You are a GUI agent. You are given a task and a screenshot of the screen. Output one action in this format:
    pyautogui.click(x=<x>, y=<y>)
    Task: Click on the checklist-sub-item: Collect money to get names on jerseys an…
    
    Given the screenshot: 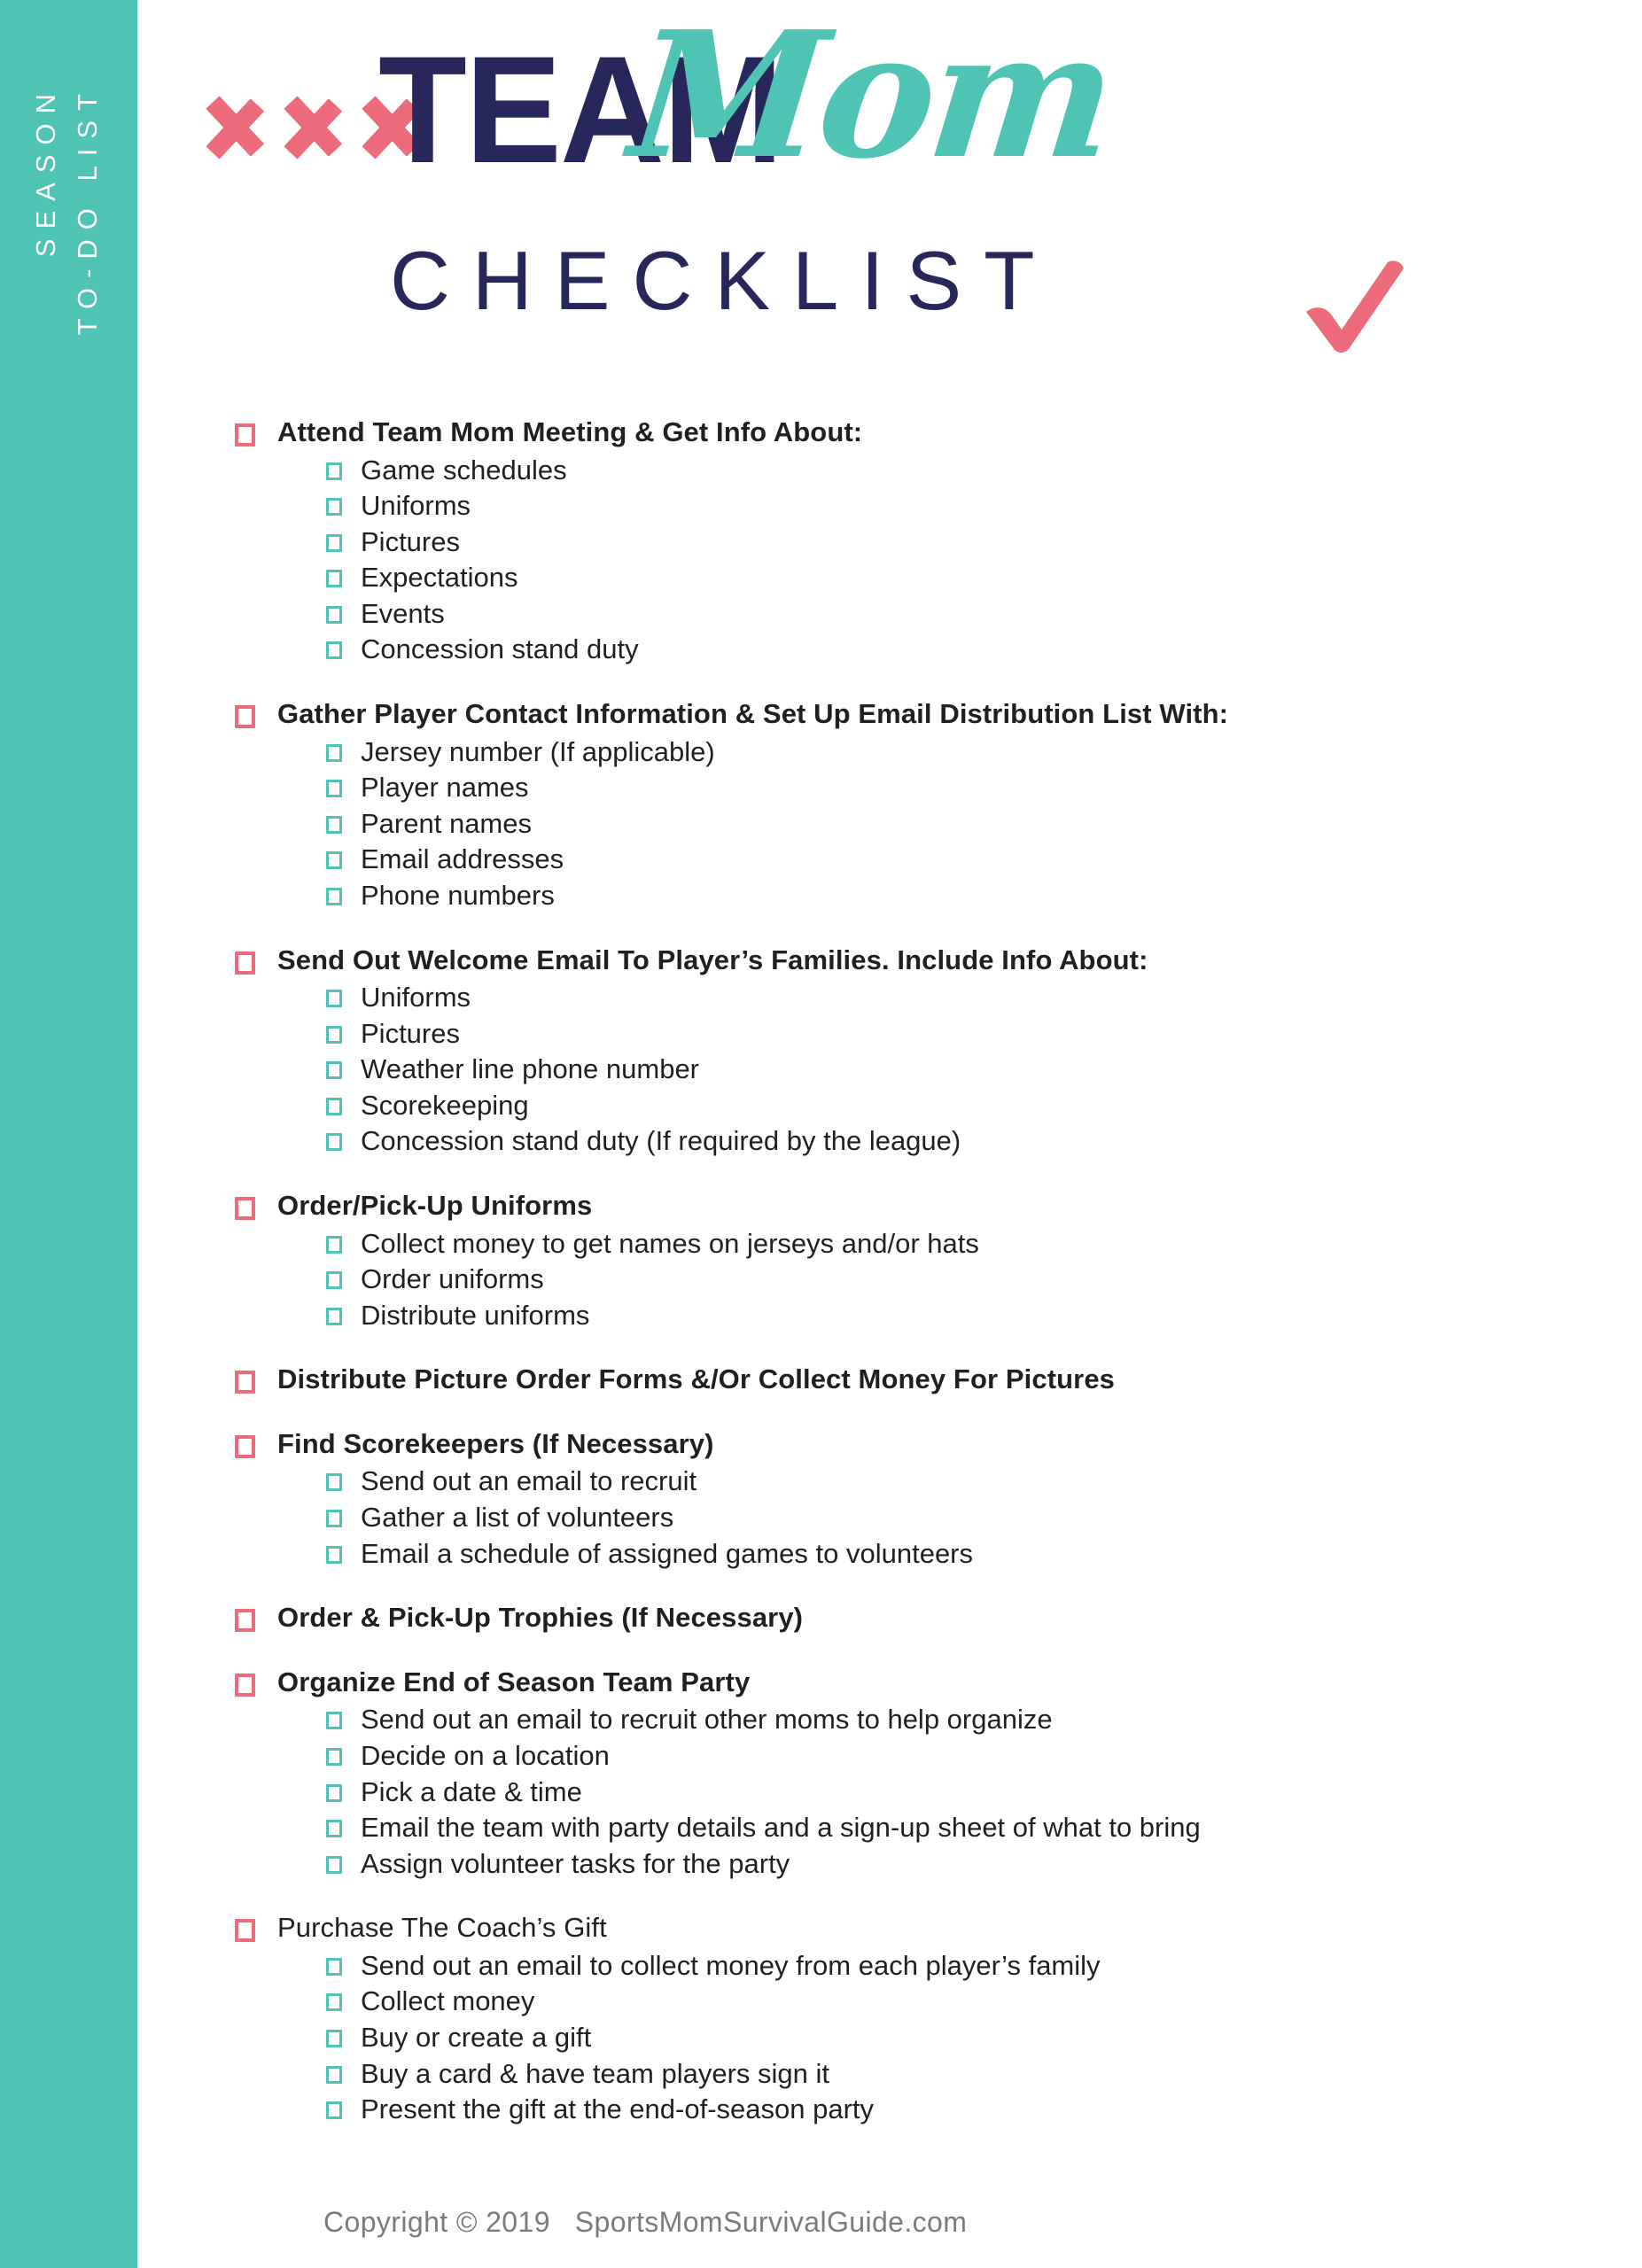 What is the action you would take?
    pyautogui.click(x=889, y=1244)
    